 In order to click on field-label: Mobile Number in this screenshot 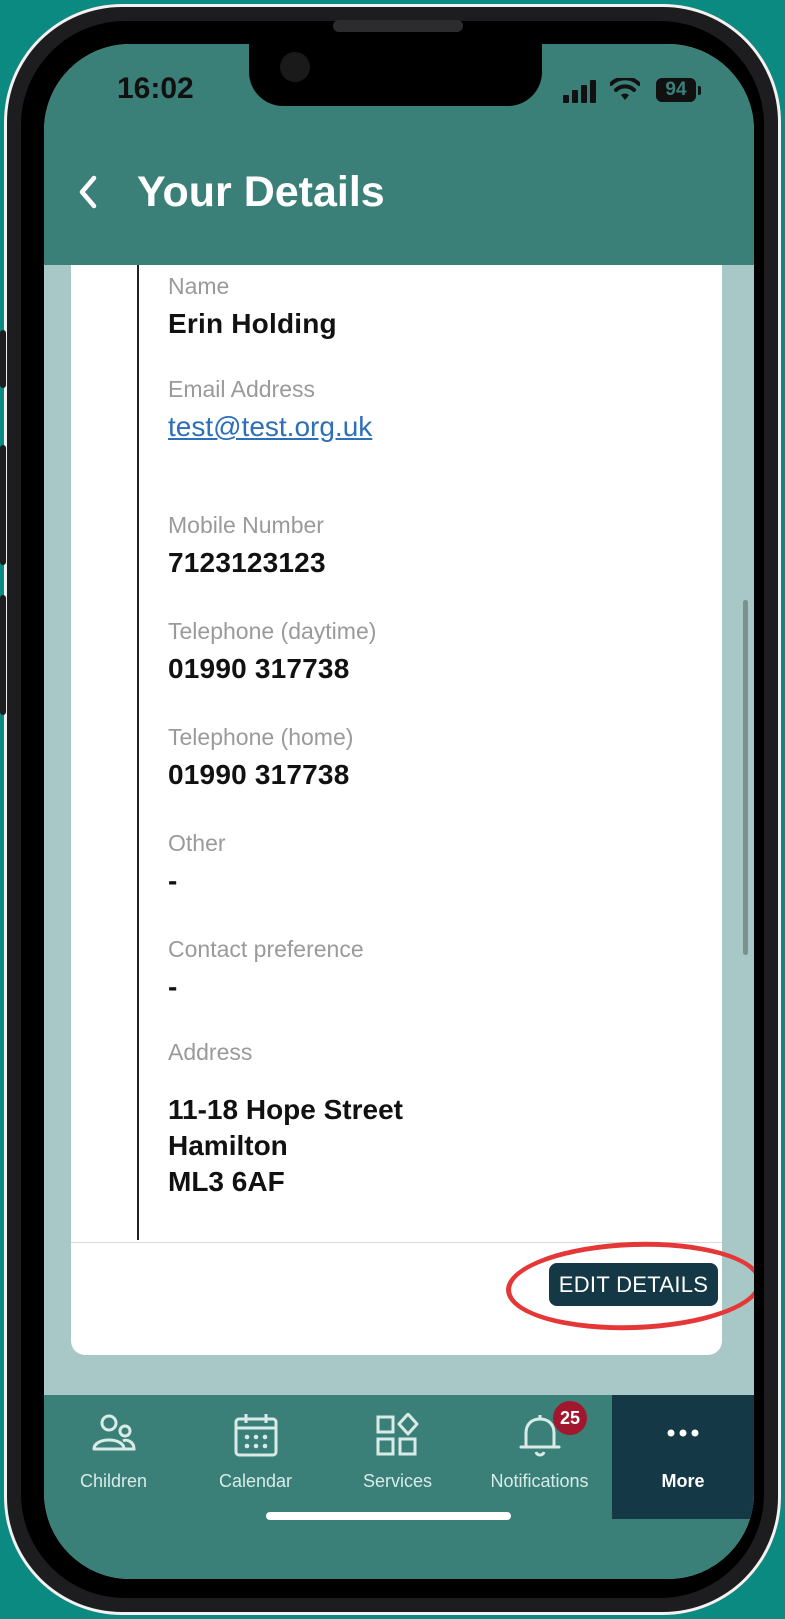, I will do `click(246, 525)`.